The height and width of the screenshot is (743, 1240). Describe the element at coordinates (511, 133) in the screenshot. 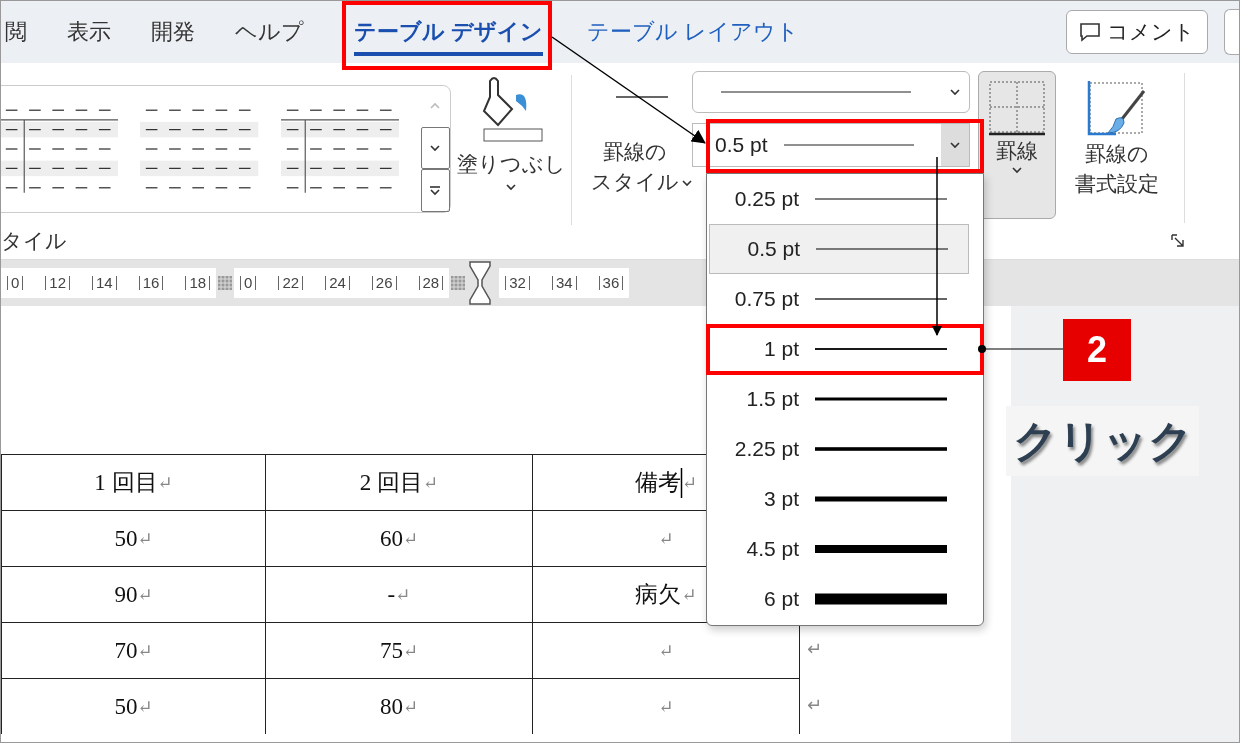

I see `fill-button: 塗りつぶし` at that location.